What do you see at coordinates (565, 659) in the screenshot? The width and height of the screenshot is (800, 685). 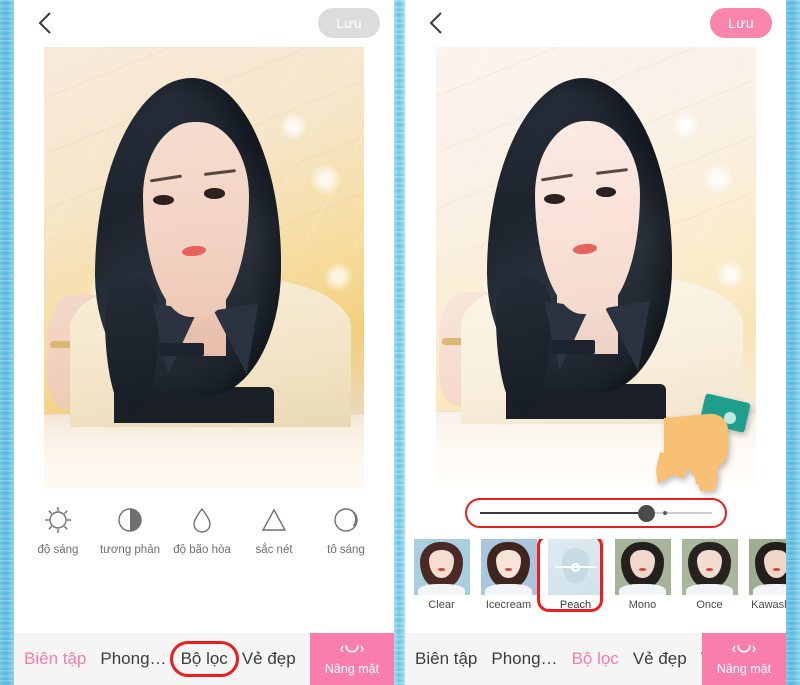 I see `right-tab-list: Biên tập Phong… Bộ lọc Vẻ đẹp Tra` at bounding box center [565, 659].